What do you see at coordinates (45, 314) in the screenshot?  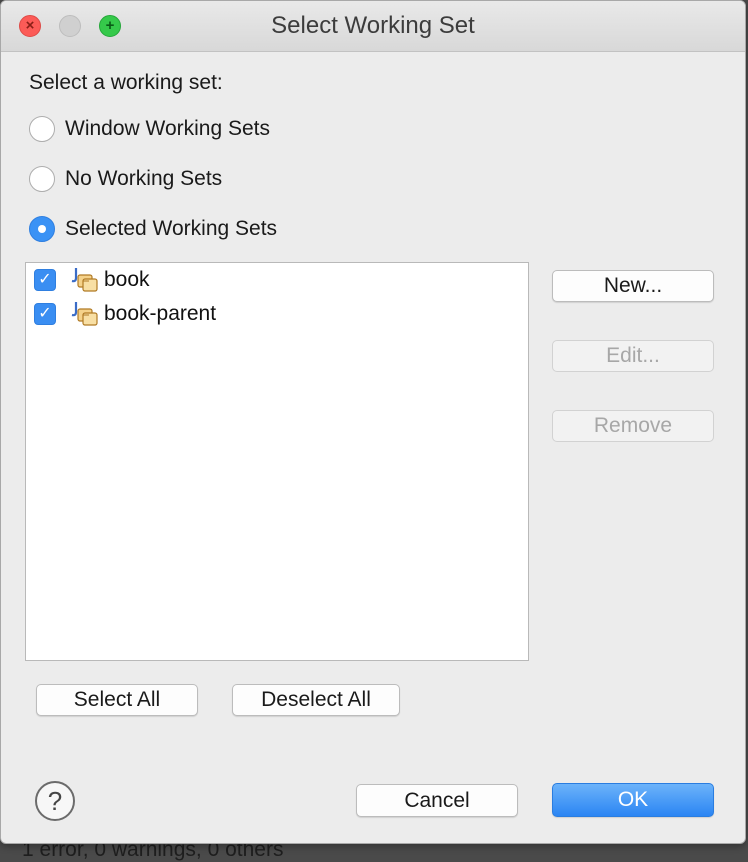 I see `checkbox-book-parent: ✓` at bounding box center [45, 314].